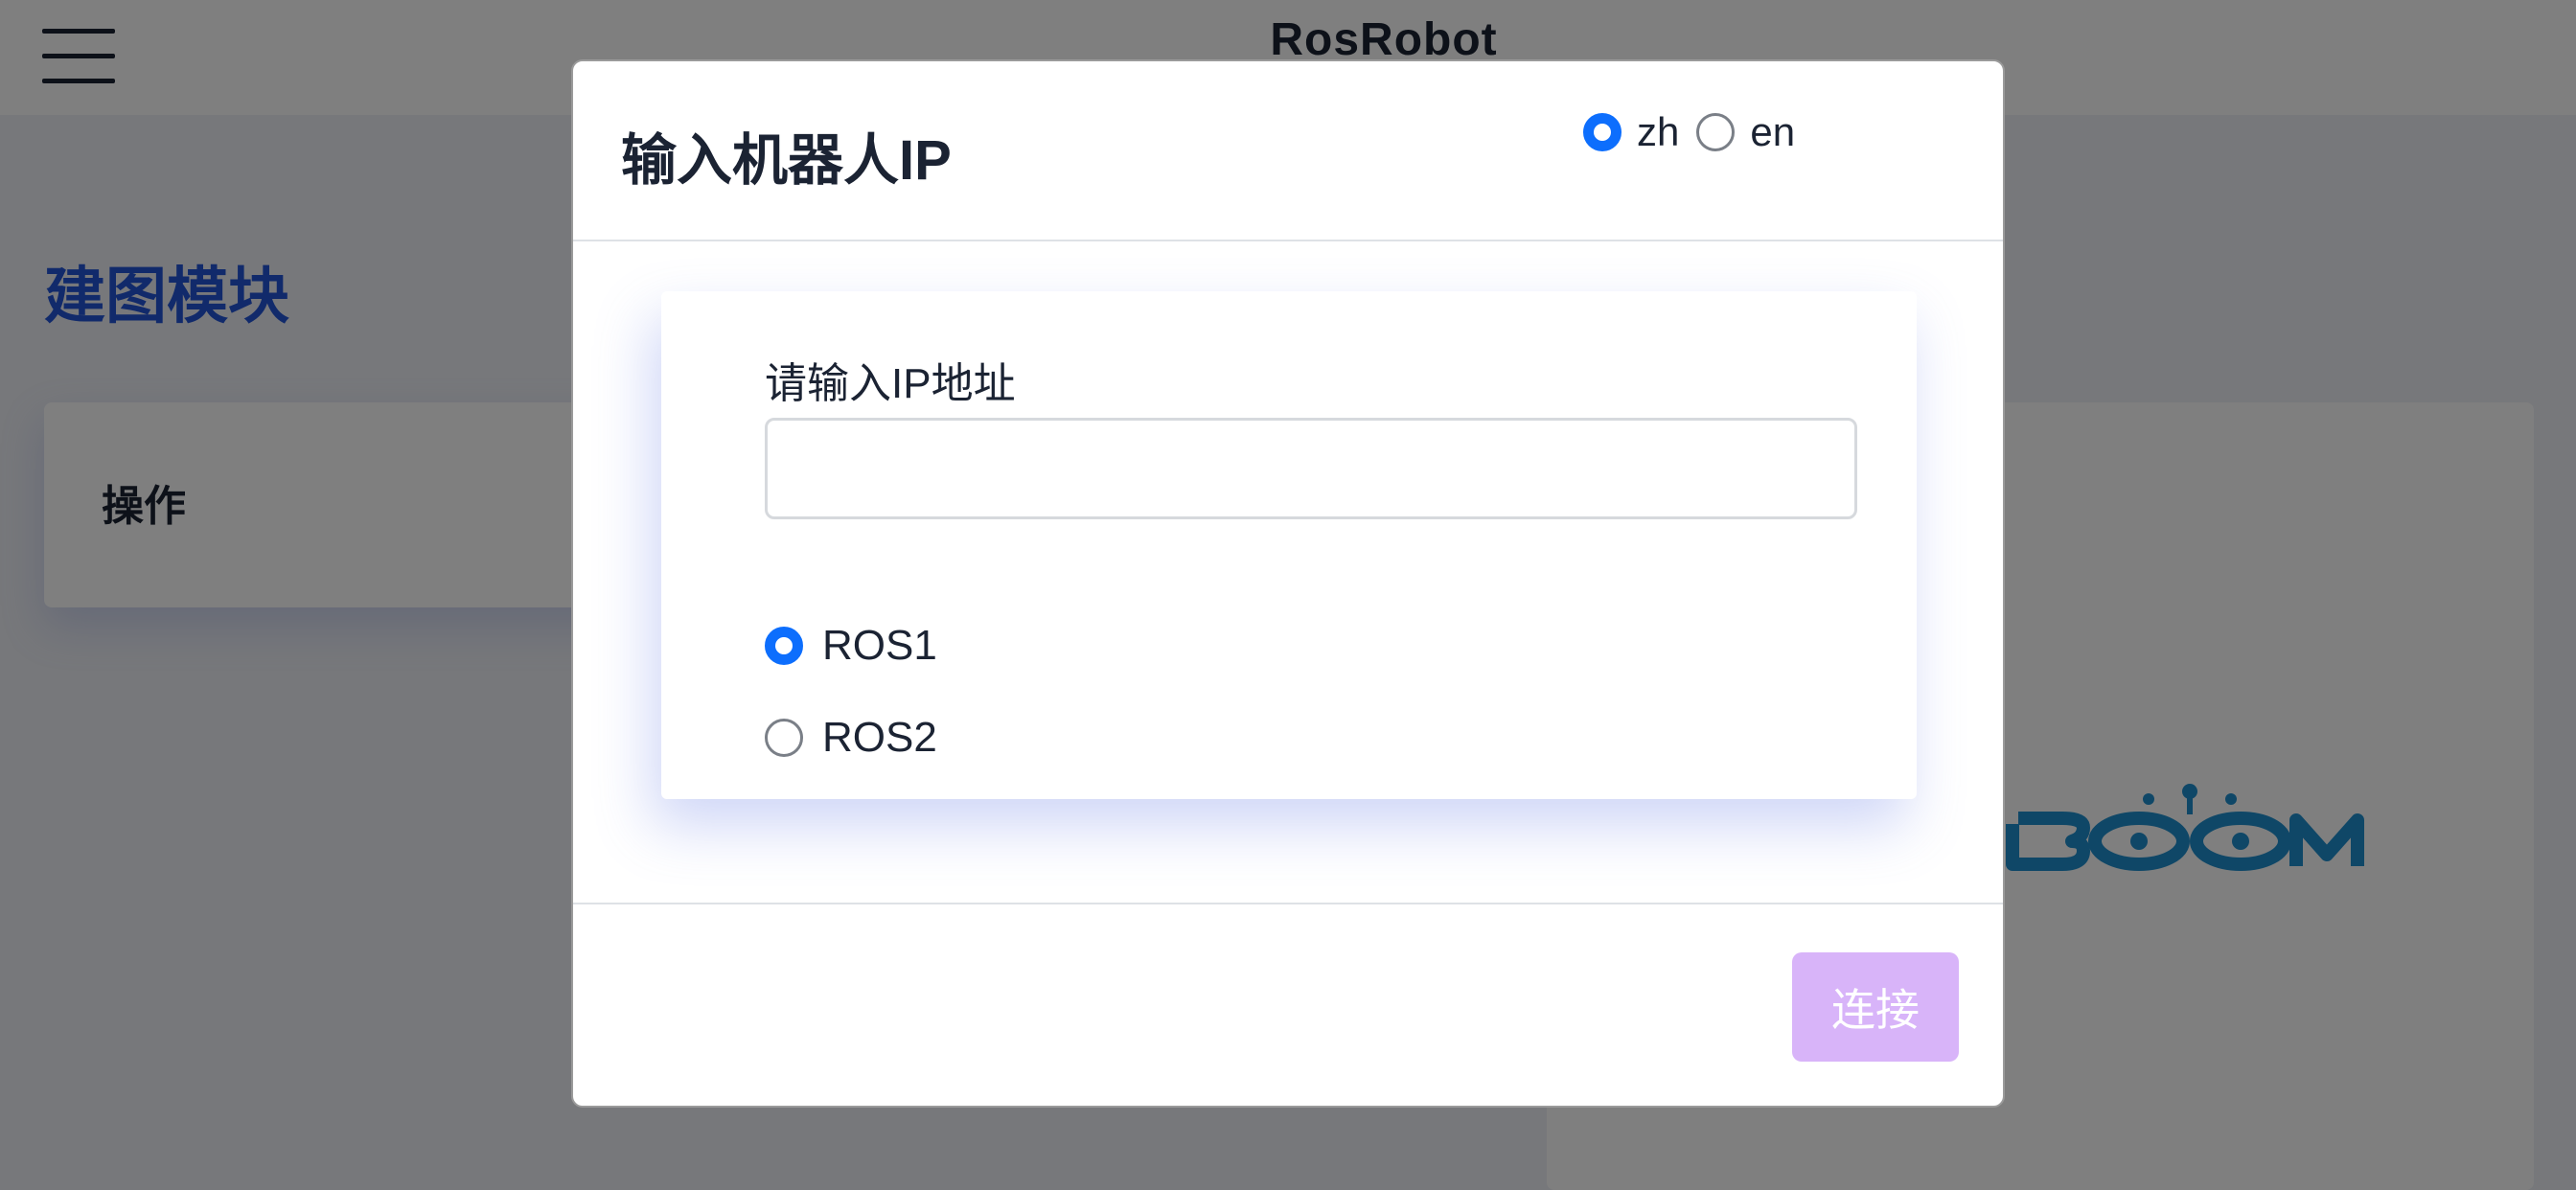 Image resolution: width=2576 pixels, height=1190 pixels. I want to click on language-selector: zh en, so click(1697, 132).